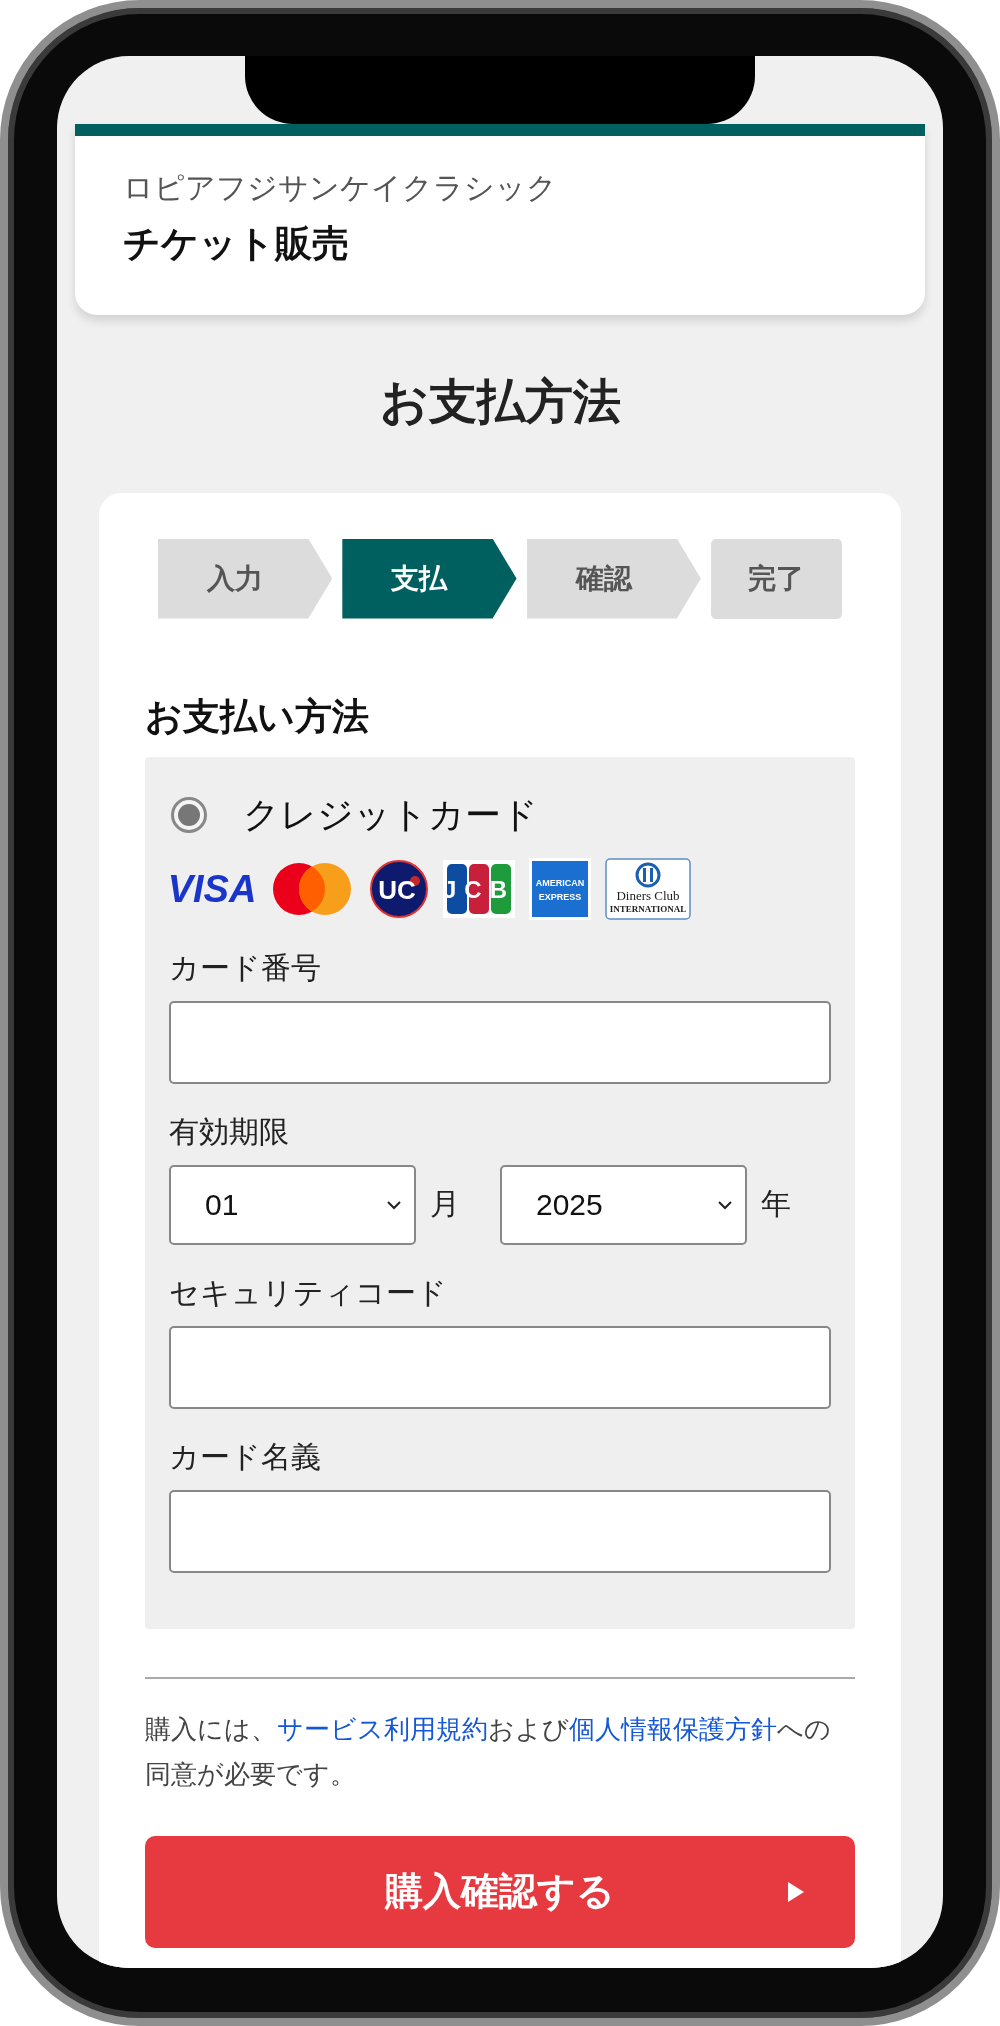 Image resolution: width=1000 pixels, height=2026 pixels. I want to click on event-name: ロピアフジサンケイクラシック, so click(340, 188).